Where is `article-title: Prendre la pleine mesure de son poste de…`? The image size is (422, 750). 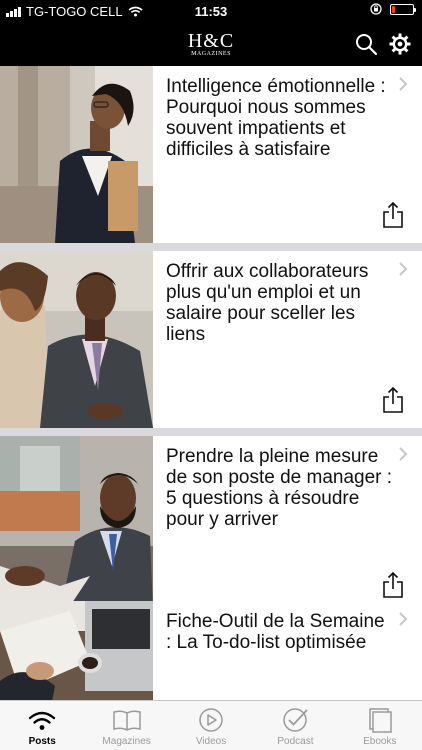
article-title: Prendre la pleine mesure de son poste de… is located at coordinates (280, 488).